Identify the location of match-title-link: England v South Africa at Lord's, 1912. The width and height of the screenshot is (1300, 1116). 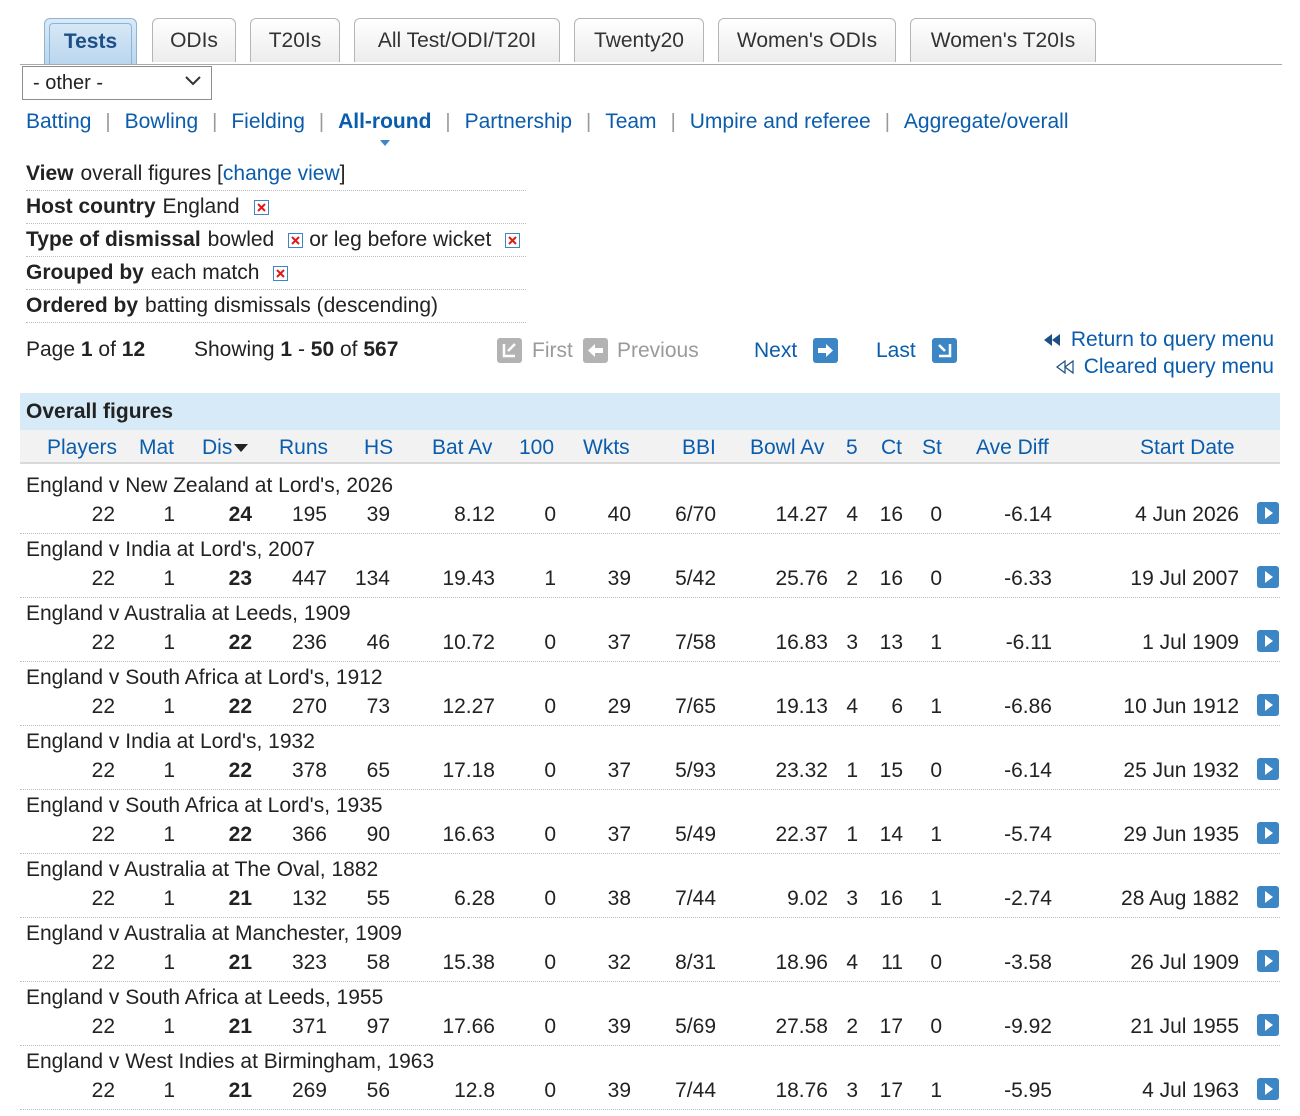
(204, 678).